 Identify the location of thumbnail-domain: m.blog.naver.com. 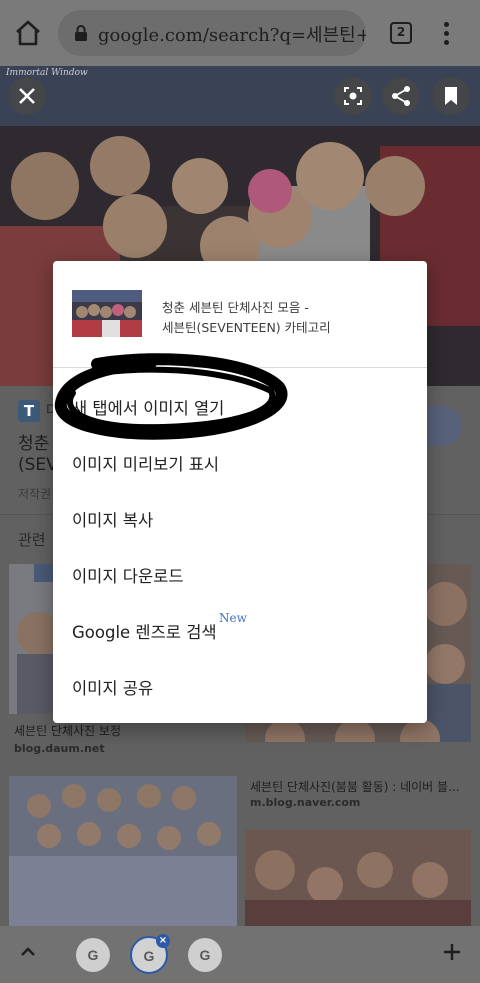
(305, 802).